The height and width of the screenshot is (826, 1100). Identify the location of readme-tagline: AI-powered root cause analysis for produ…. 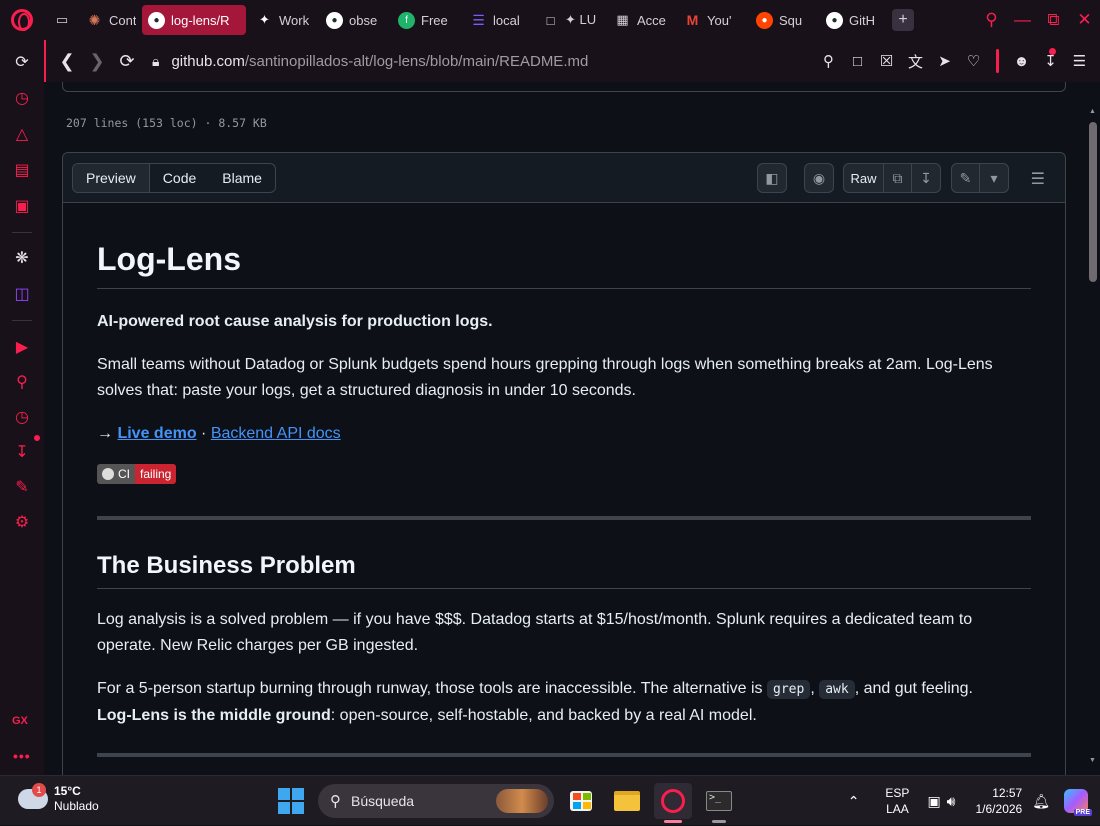
(295, 321).